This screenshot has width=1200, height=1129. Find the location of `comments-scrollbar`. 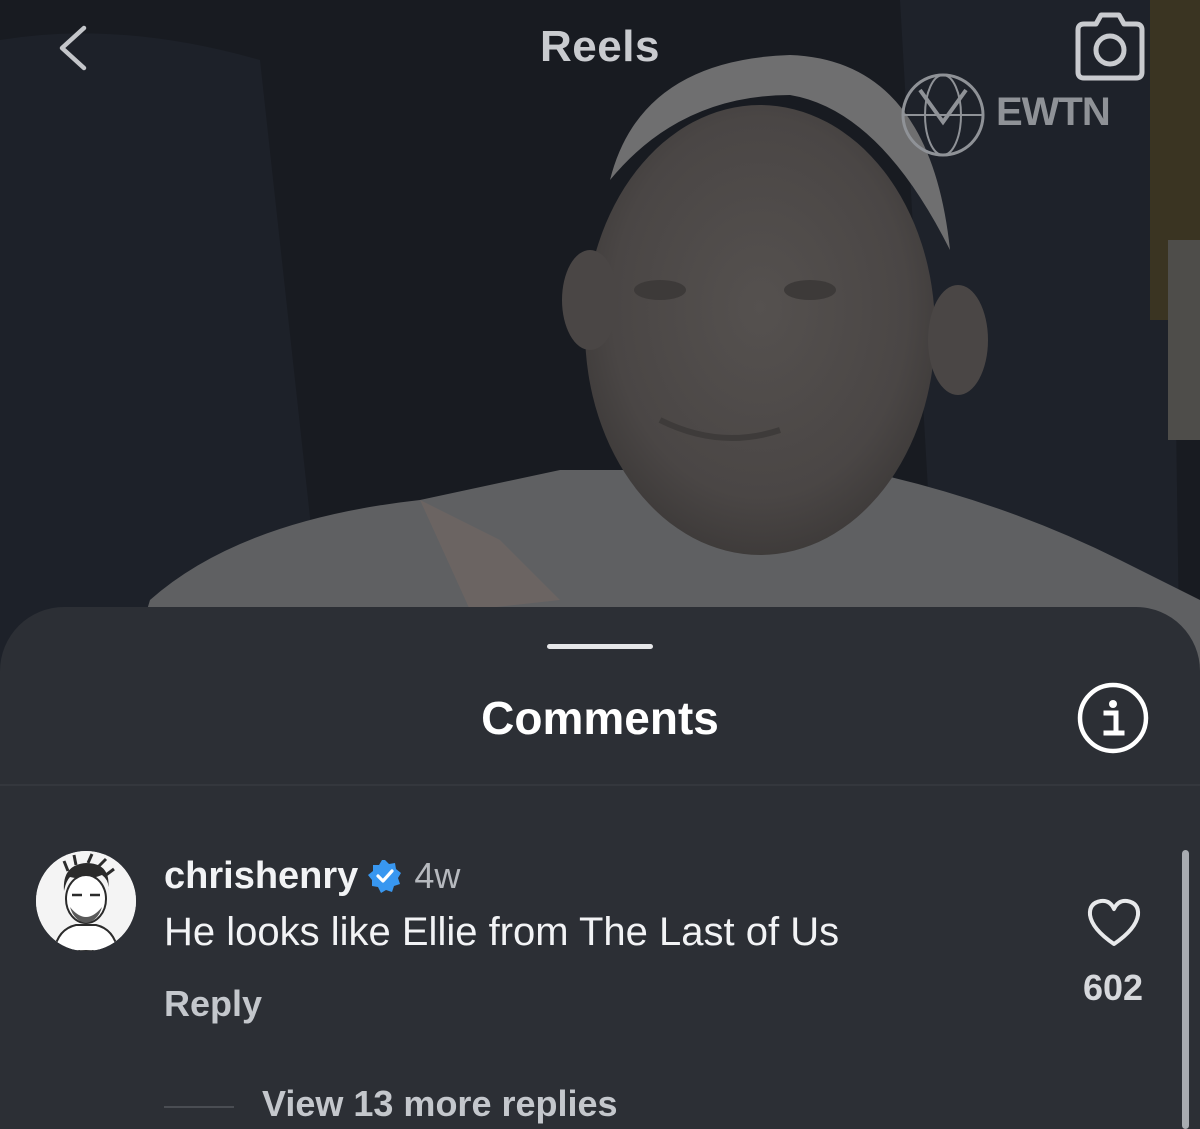

comments-scrollbar is located at coordinates (1185, 989).